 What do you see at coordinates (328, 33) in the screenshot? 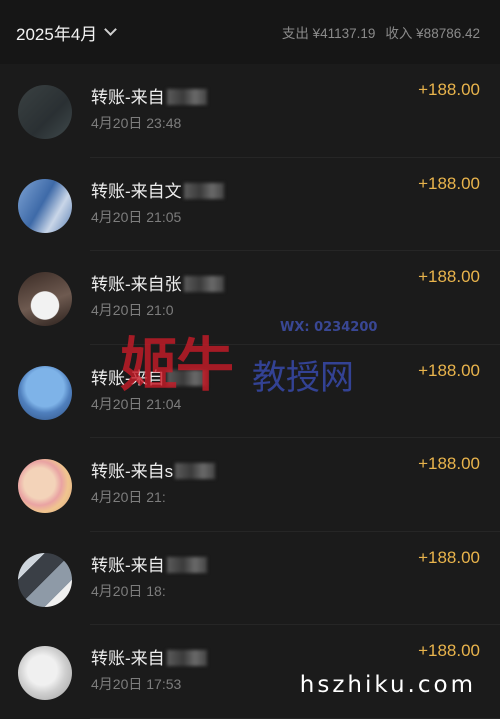
I see `expense-total: 支出 ¥41137.19` at bounding box center [328, 33].